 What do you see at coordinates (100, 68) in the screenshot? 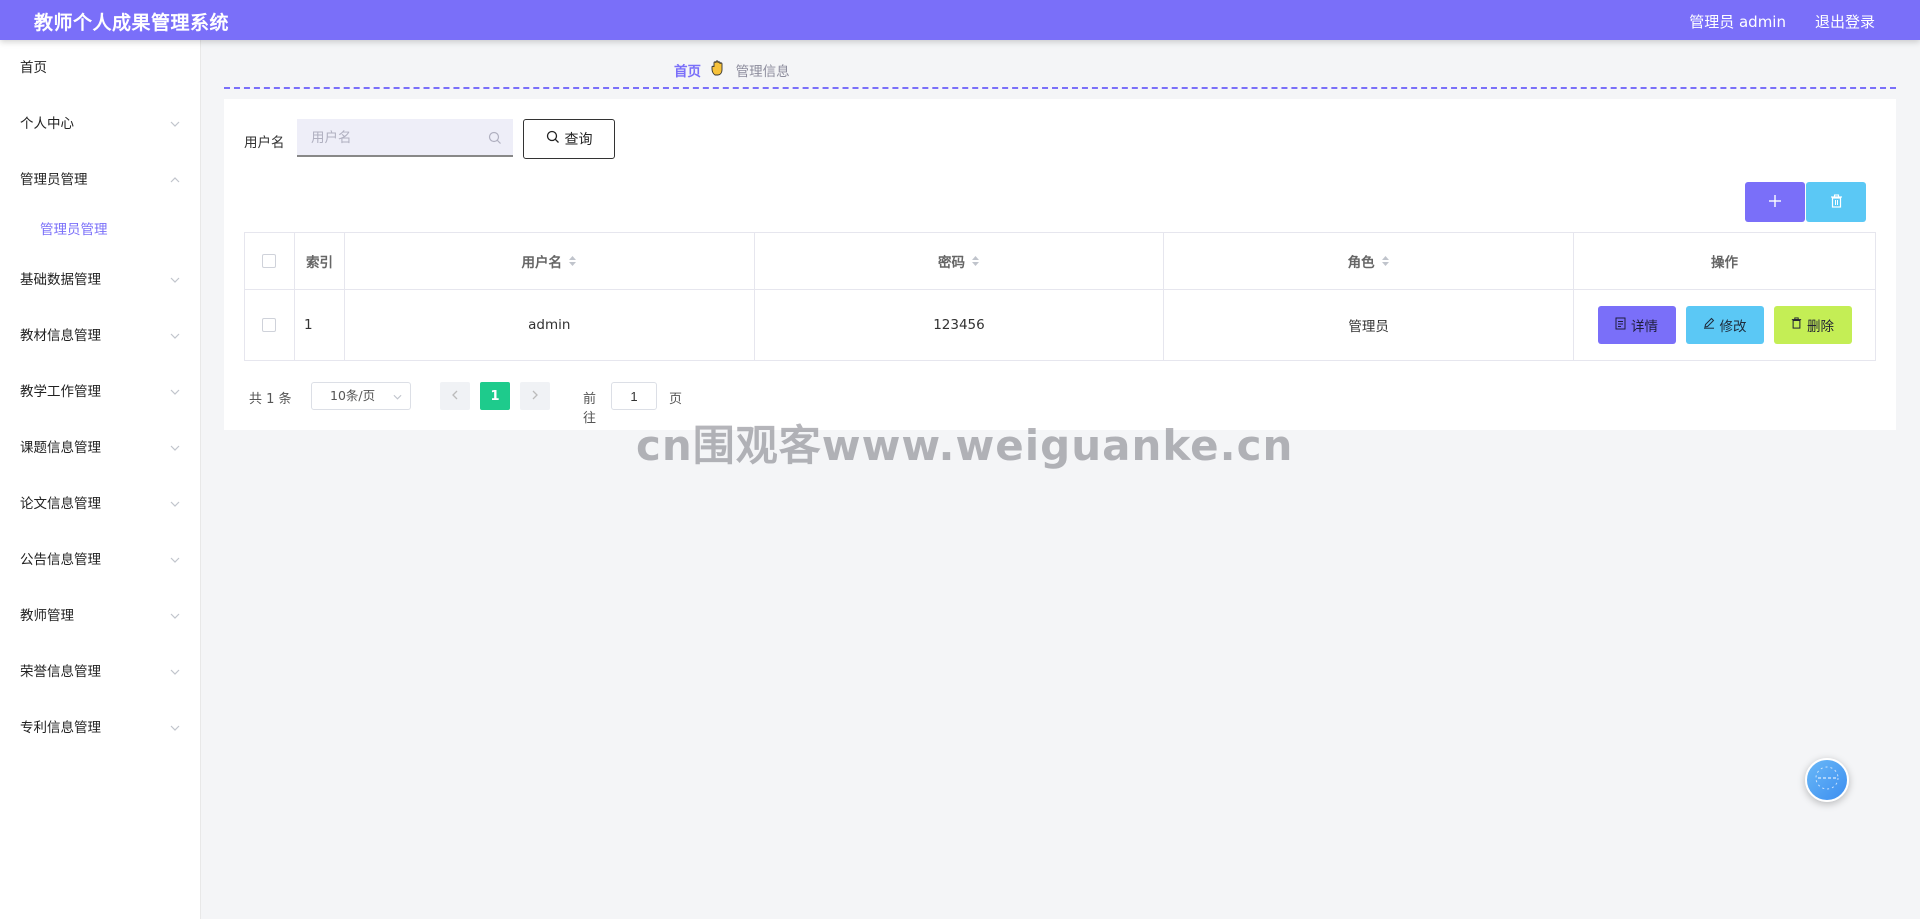
I see `sidebar-item-home: 首页` at bounding box center [100, 68].